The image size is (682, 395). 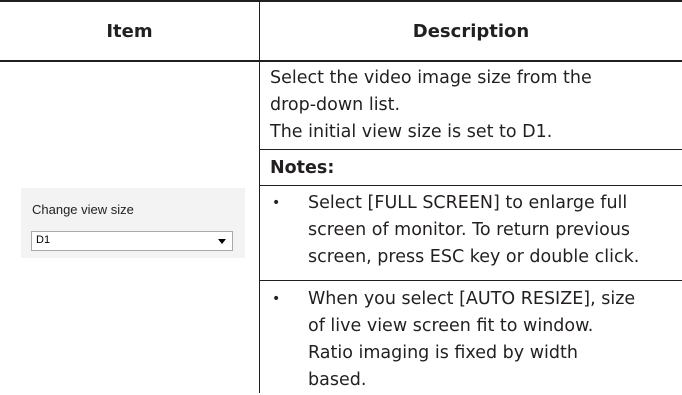 I want to click on header-bottom-rule, so click(x=341, y=61).